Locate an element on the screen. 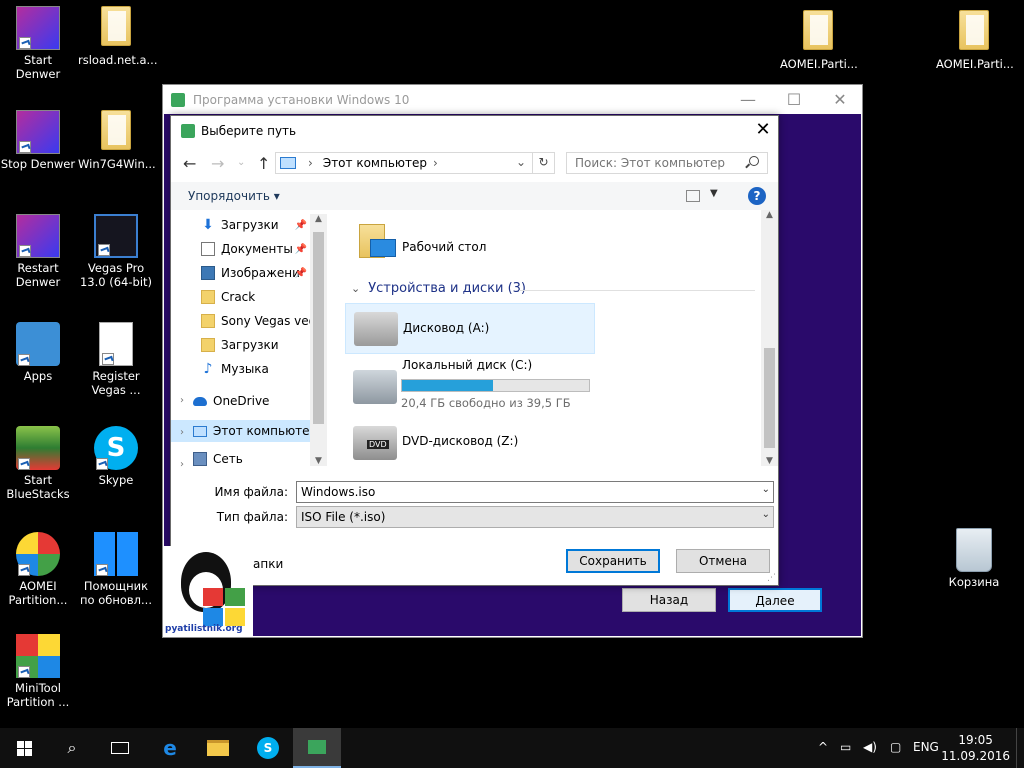 This screenshot has width=1024, height=768. filename-dropdown-icon: ⌄ is located at coordinates (766, 489).